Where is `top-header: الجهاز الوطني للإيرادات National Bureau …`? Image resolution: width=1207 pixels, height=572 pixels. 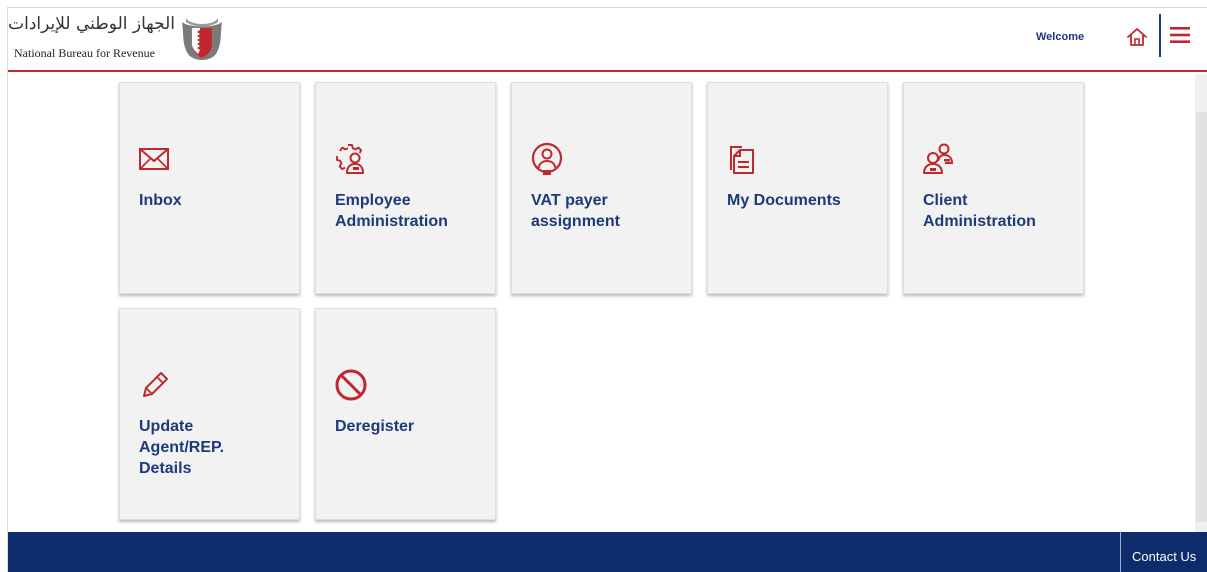
top-header: الجهاز الوطني للإيرادات National Bureau … is located at coordinates (607, 40).